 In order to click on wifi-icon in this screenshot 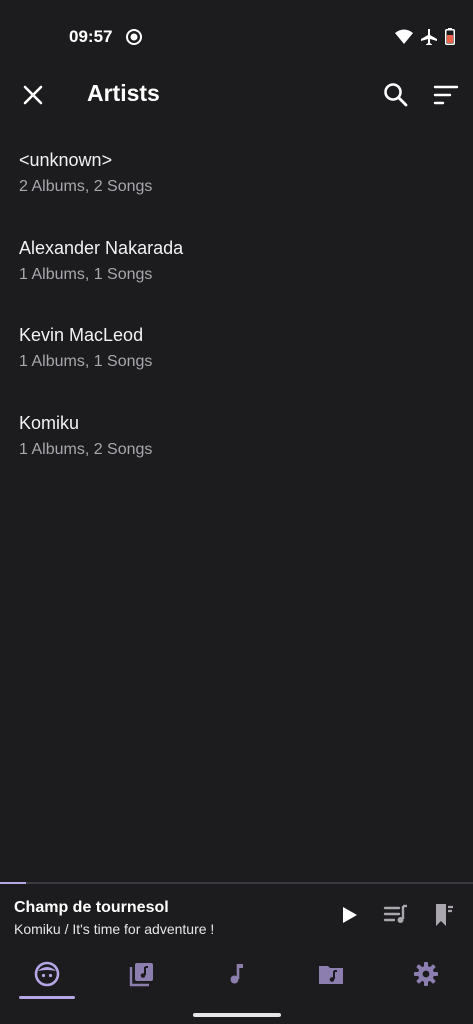, I will do `click(404, 39)`.